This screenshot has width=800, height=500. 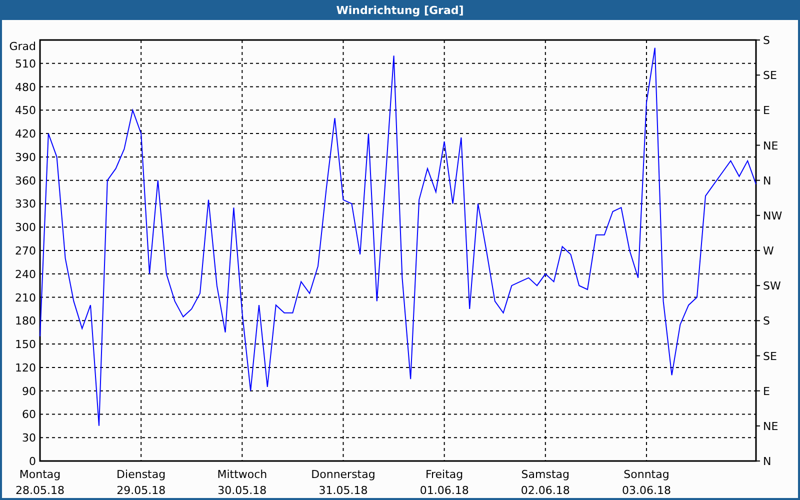 I want to click on day-label: Samstag, so click(x=545, y=474).